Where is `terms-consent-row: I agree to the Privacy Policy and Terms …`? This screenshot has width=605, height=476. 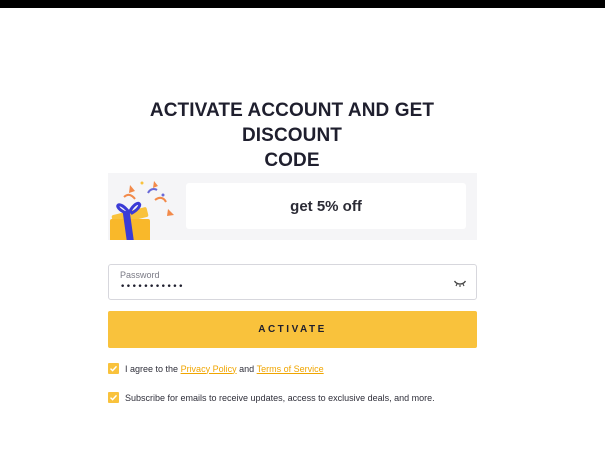 terms-consent-row: I agree to the Privacy Policy and Terms … is located at coordinates (216, 368).